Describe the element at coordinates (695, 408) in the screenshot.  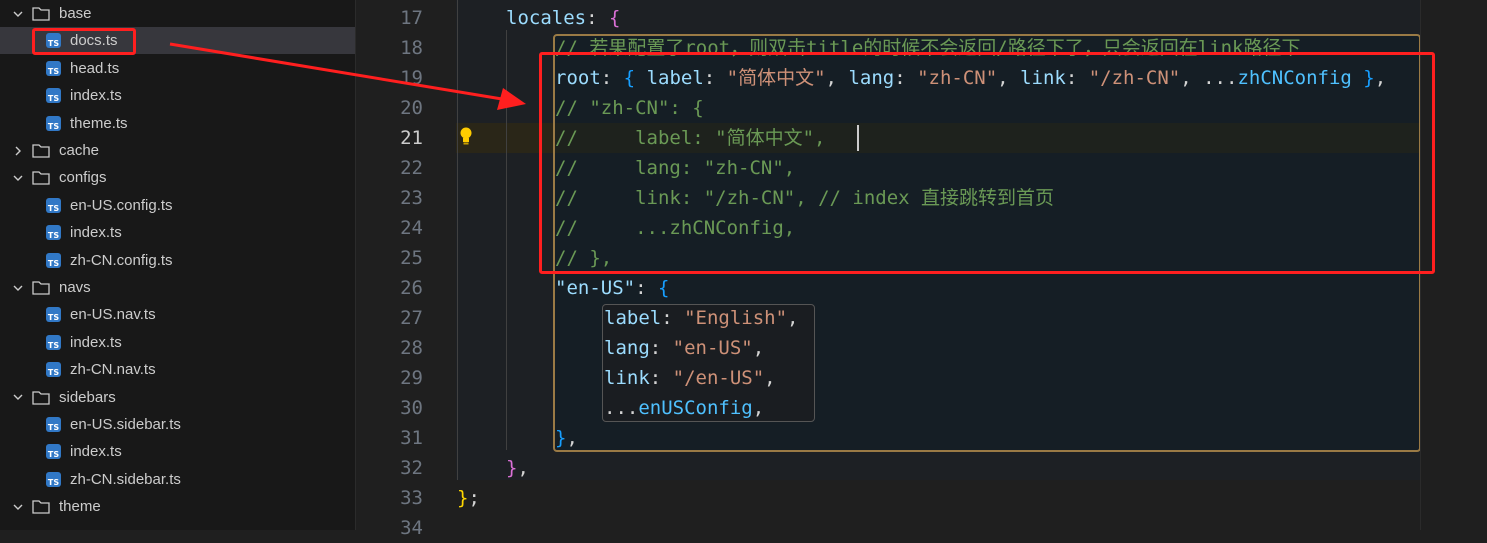
I see `code-token: enUSConfig` at that location.